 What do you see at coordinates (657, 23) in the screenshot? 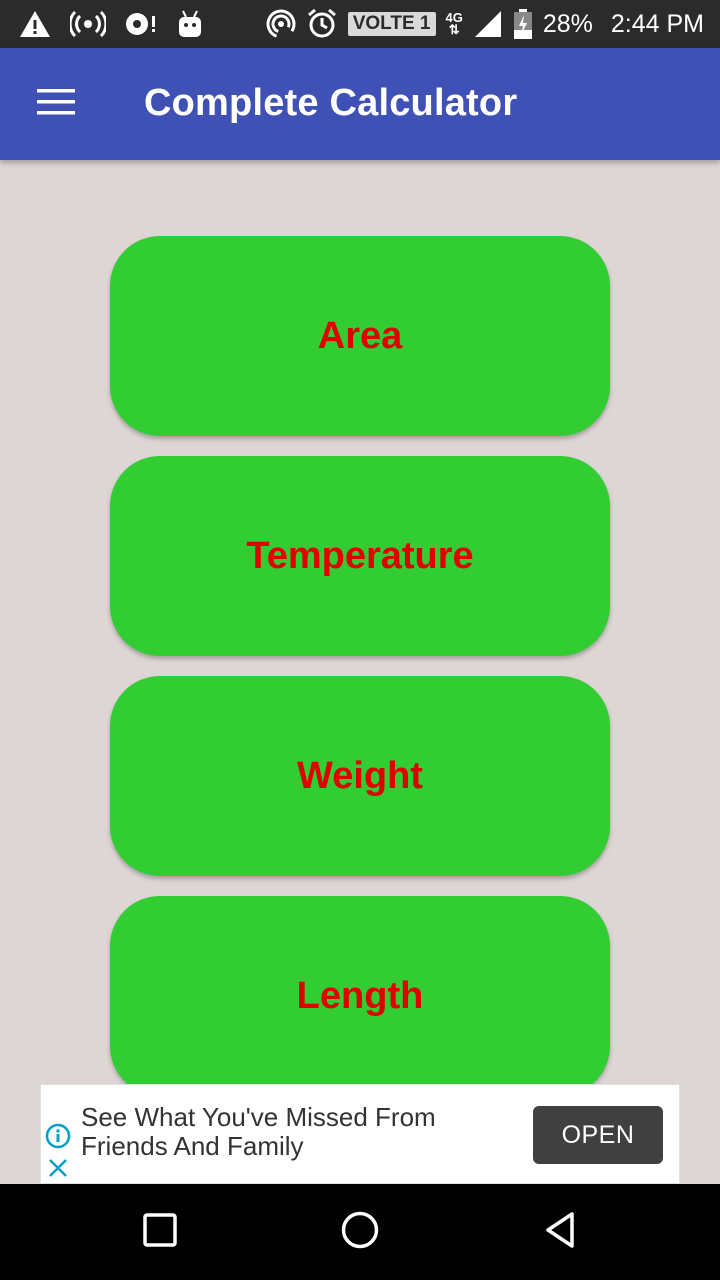
I see `clock: 2:44 PM` at bounding box center [657, 23].